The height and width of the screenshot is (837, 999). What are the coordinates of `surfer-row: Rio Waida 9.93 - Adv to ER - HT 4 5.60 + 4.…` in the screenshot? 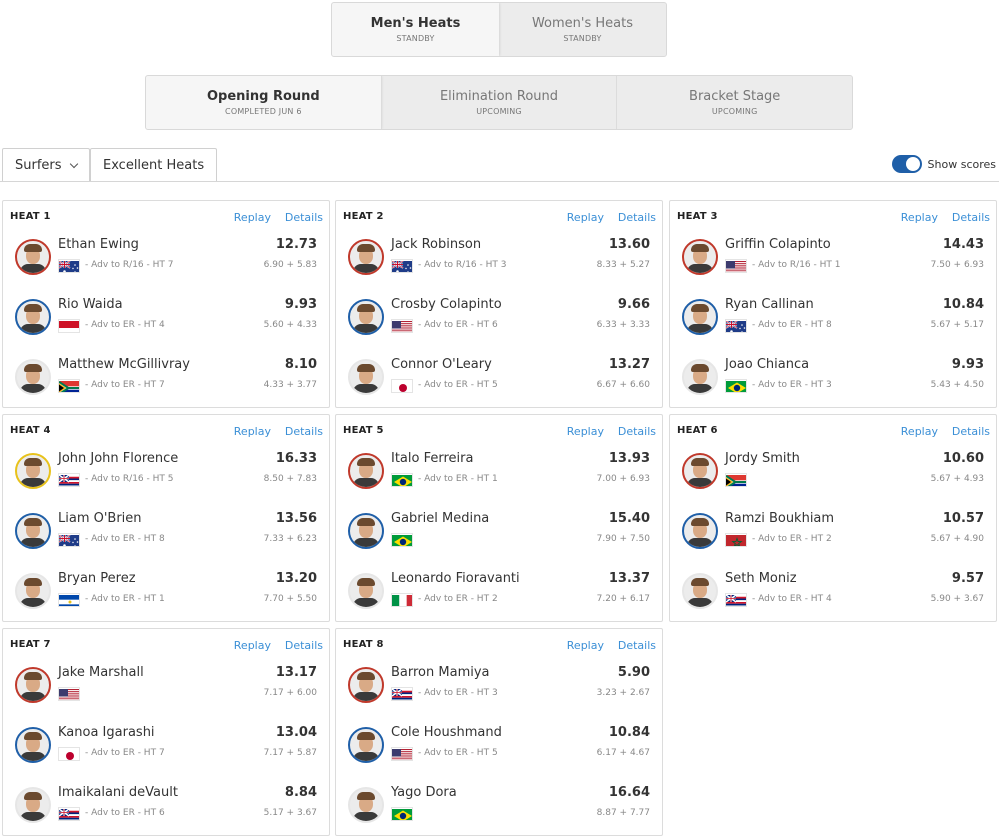 It's located at (166, 325).